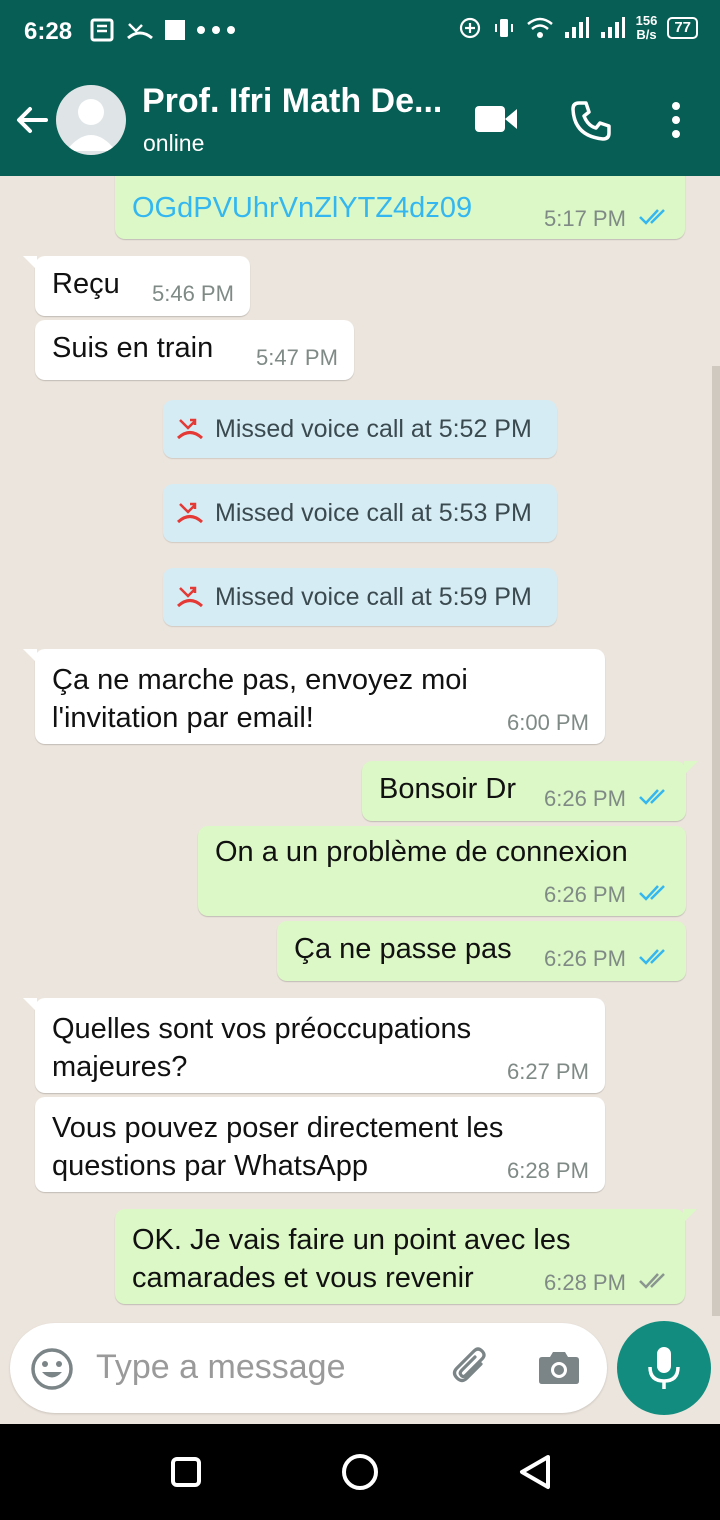 Image resolution: width=720 pixels, height=1520 pixels. What do you see at coordinates (373, 513) in the screenshot?
I see `missed-call-text: Missed voice call at 5:53 PM` at bounding box center [373, 513].